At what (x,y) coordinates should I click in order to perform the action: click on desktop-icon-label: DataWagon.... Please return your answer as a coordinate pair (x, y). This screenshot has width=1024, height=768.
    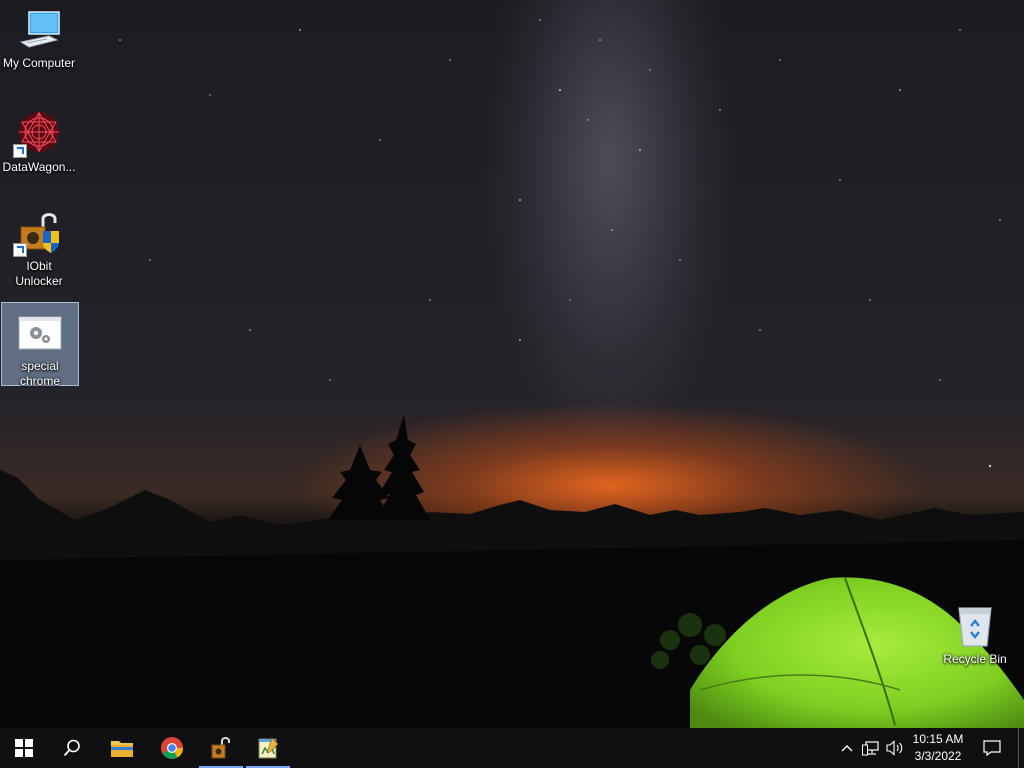
    Looking at the image, I should click on (39, 167).